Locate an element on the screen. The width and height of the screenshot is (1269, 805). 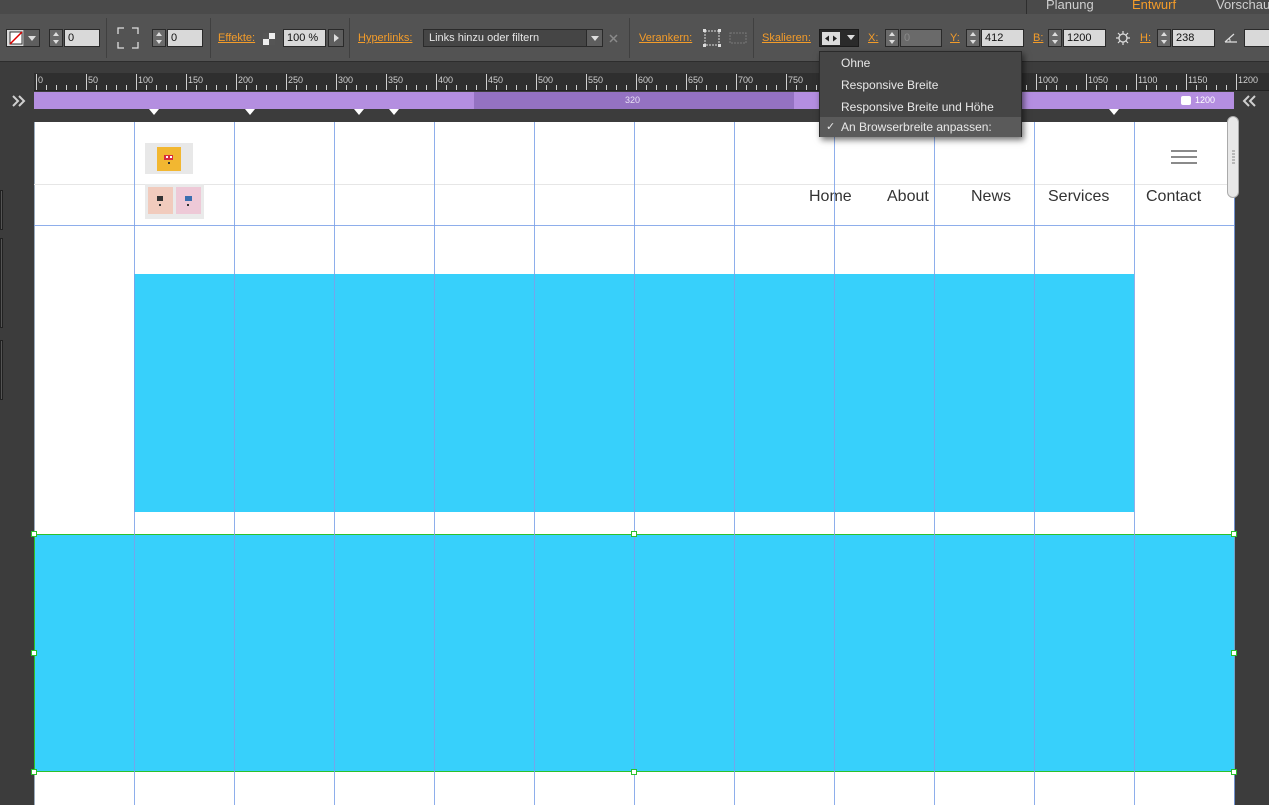
corner-spinner is located at coordinates (159, 38).